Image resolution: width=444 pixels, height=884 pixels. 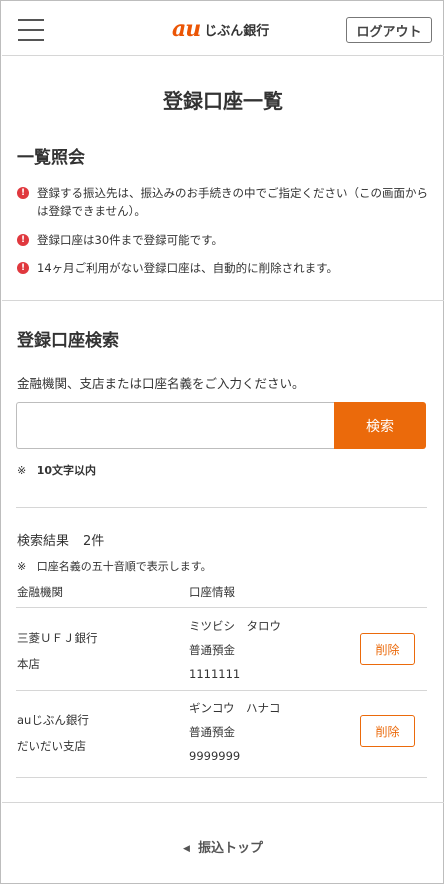 I want to click on row-branch: 本店, so click(x=28, y=664).